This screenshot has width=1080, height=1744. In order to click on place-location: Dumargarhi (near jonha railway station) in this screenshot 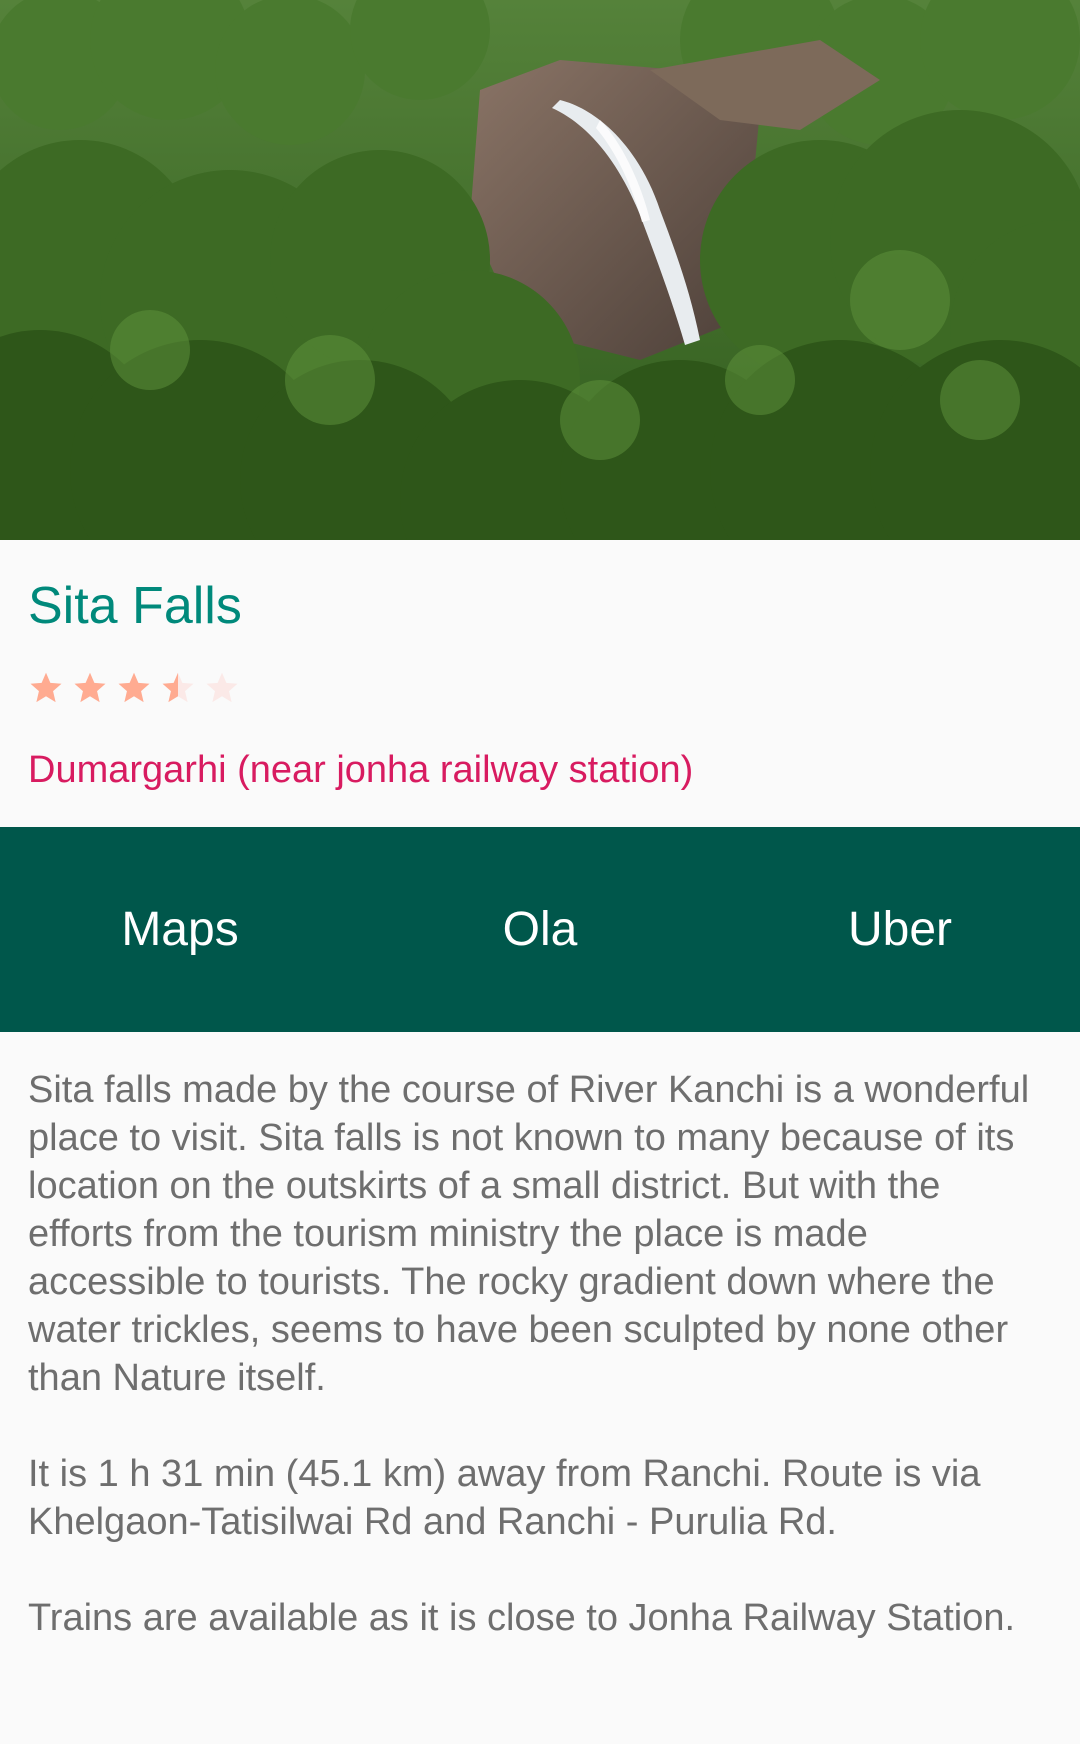, I will do `click(361, 770)`.